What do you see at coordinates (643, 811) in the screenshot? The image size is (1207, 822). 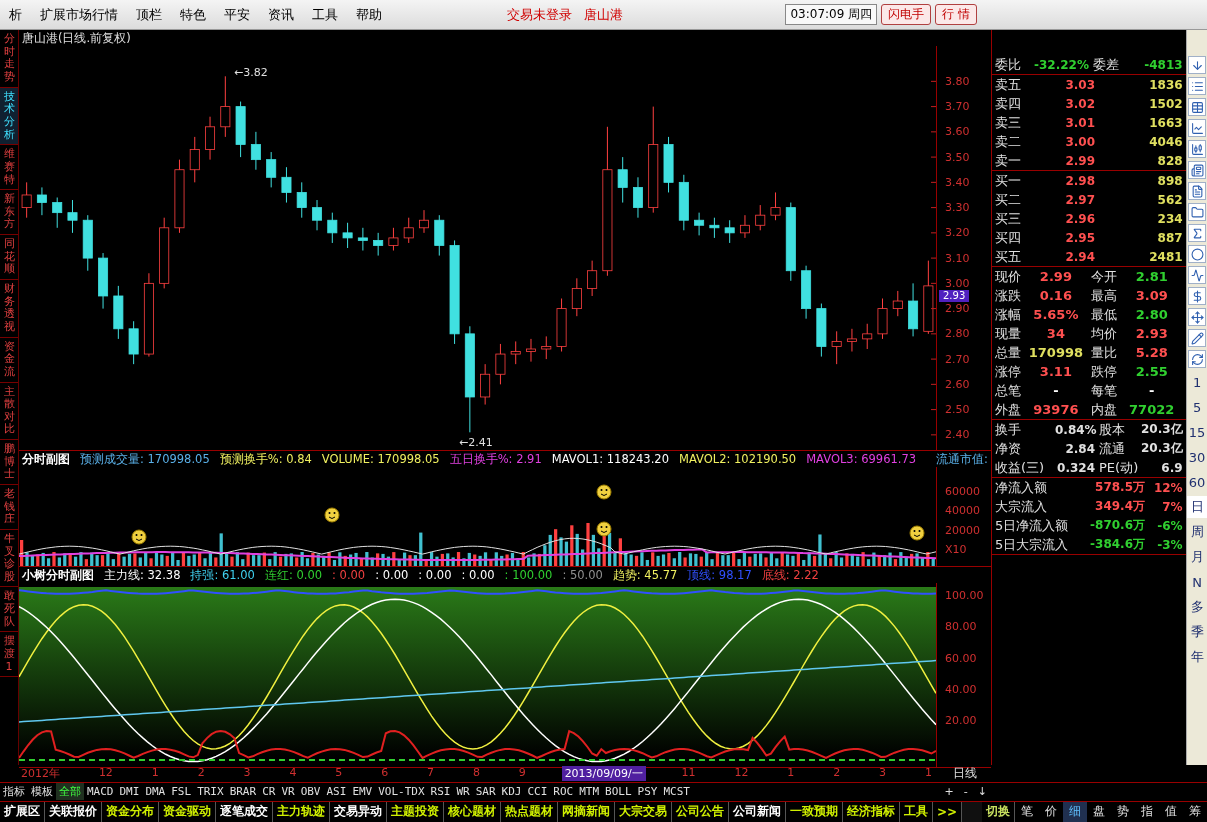 I see `panel-tab: 大宗交易` at bounding box center [643, 811].